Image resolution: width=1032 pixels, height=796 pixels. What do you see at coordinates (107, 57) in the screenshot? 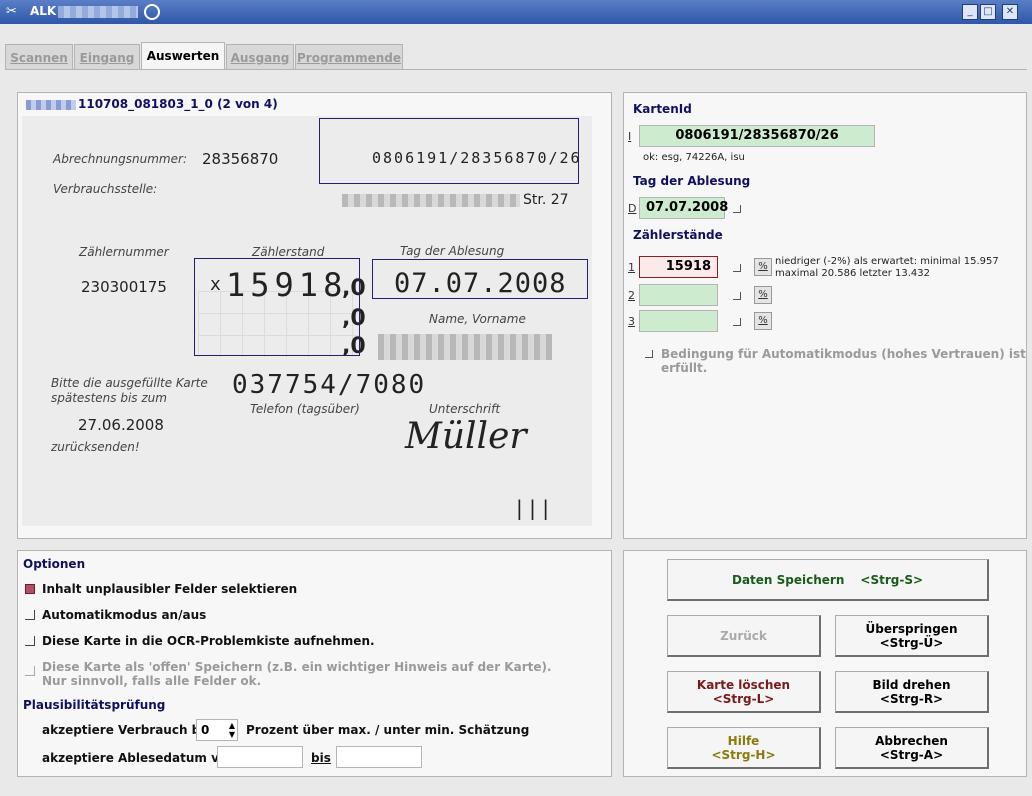
I see `tab-eingang: Eingang` at bounding box center [107, 57].